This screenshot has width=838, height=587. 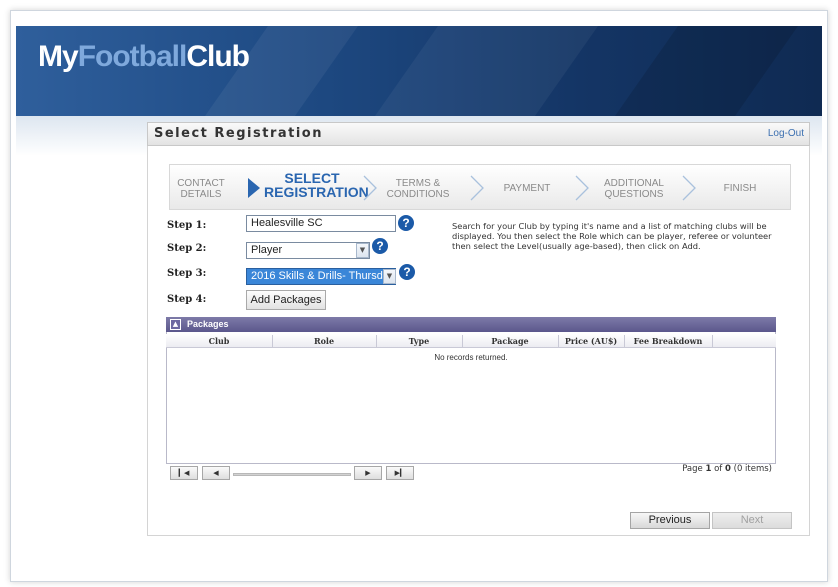 I want to click on packages-grid-header: ▲ Packages, so click(x=471, y=324).